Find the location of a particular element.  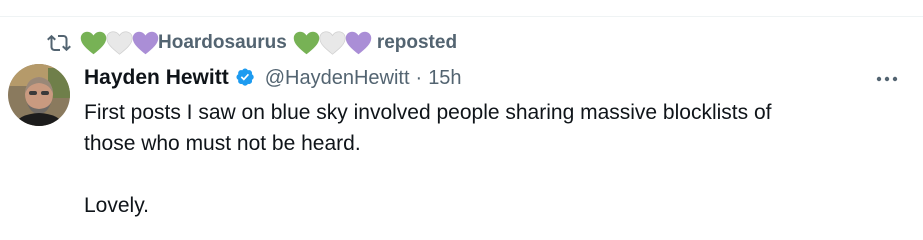

repost-context: Hoardosaurus reposted is located at coordinates (251, 43).